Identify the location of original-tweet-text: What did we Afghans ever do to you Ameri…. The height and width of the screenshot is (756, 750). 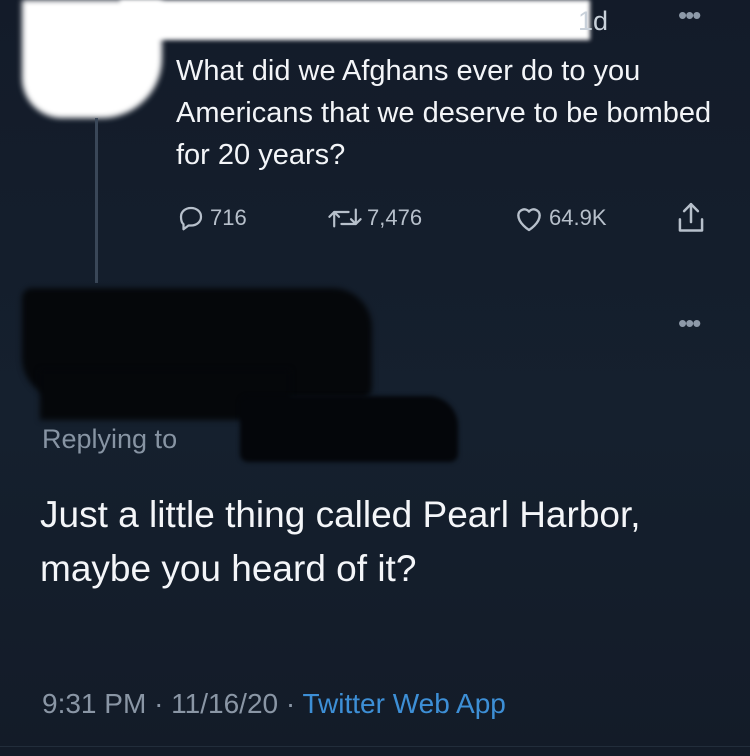
(444, 113).